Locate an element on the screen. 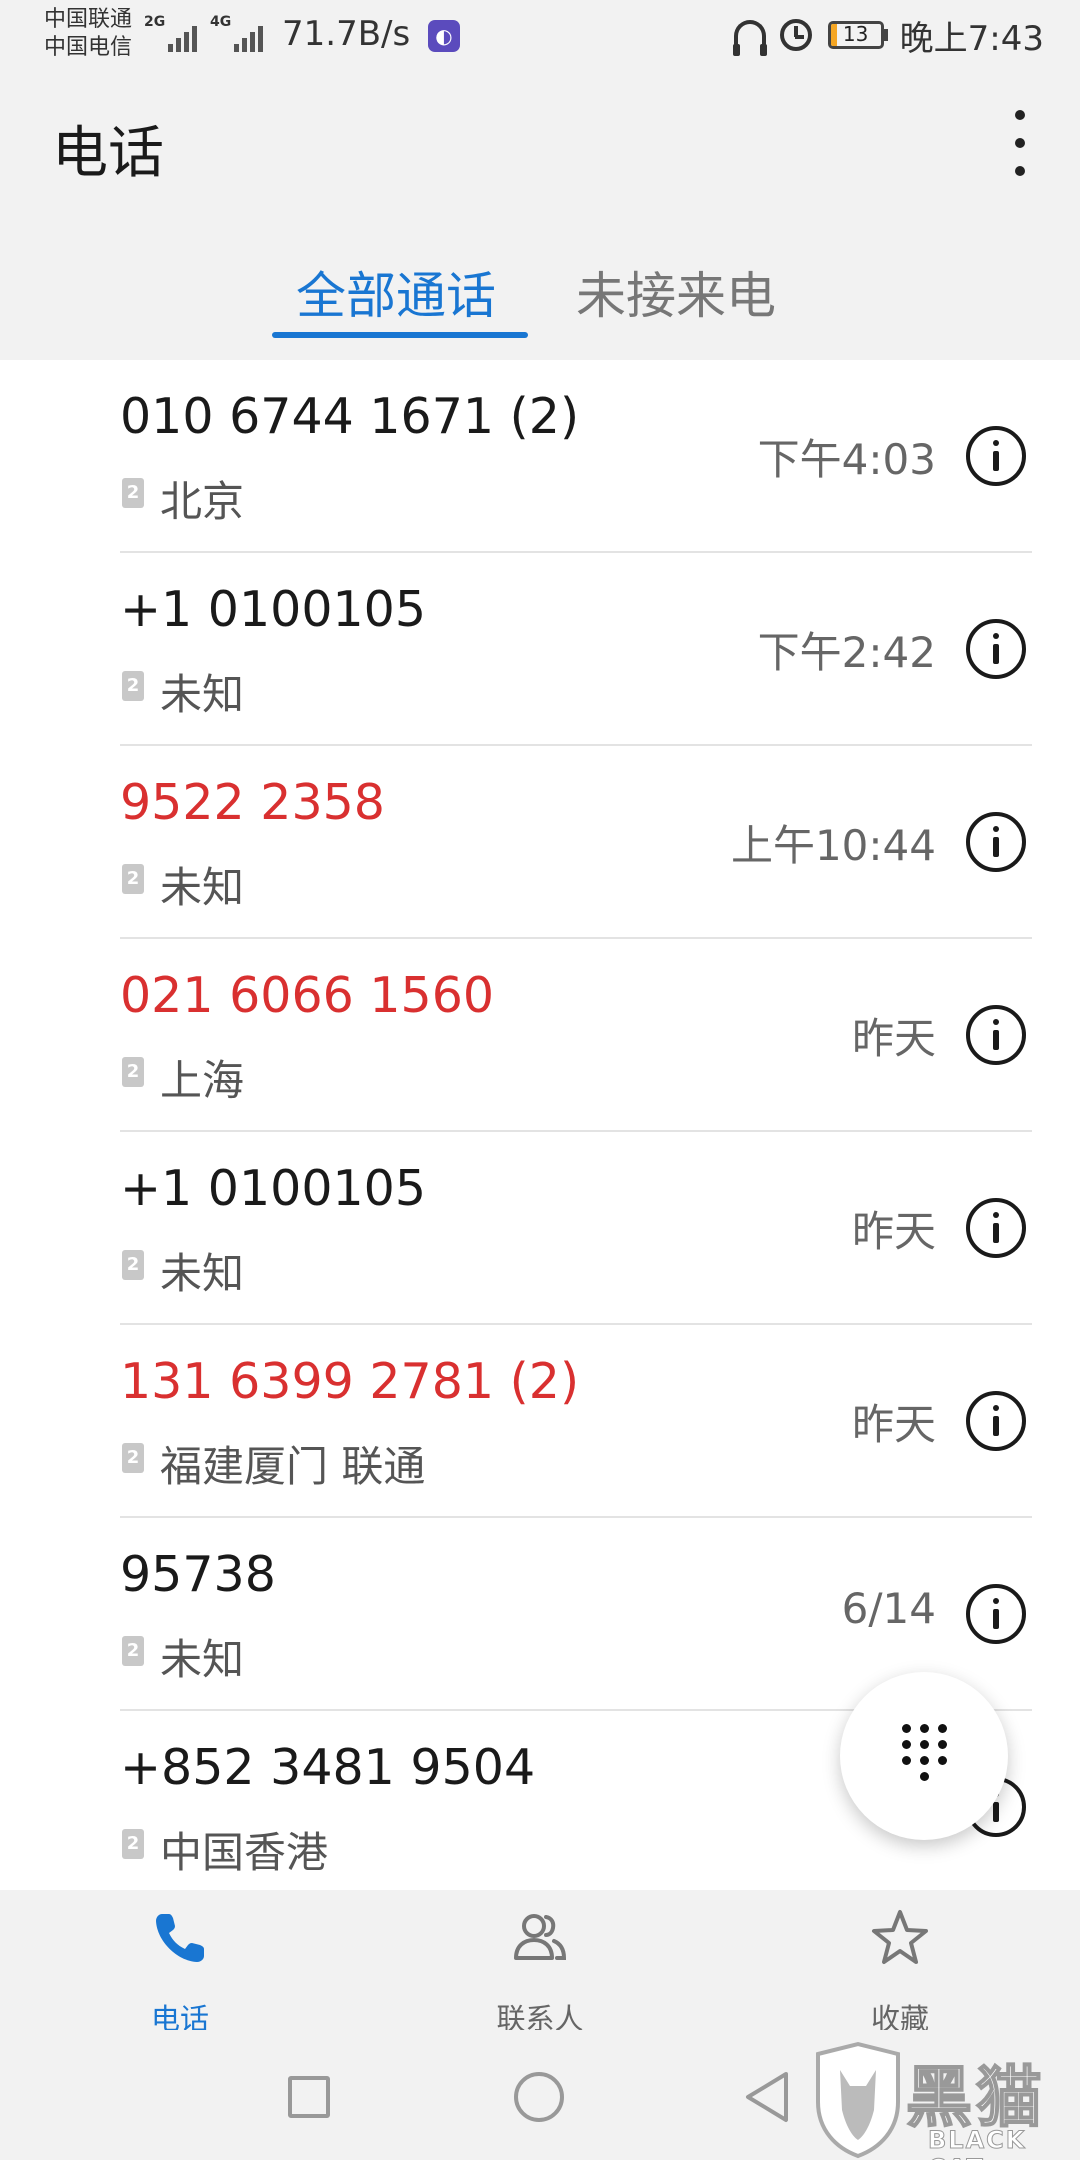  call-log-row: 021 6066 1560 2 上海 昨天 is located at coordinates (540, 1035).